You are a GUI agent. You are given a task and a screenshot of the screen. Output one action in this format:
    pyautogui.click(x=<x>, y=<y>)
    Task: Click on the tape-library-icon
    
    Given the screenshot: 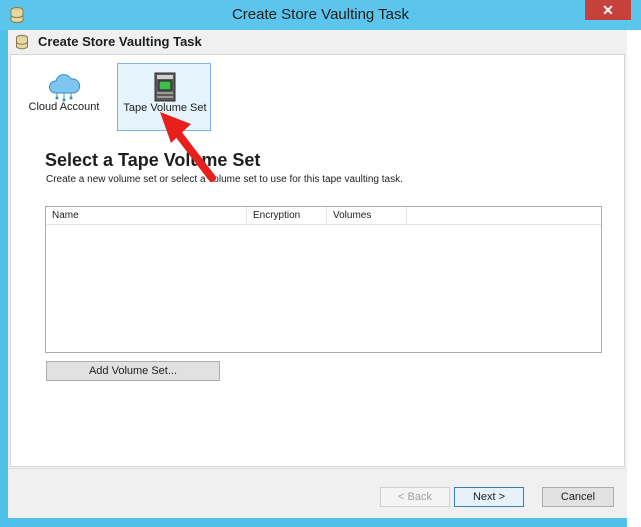 What is the action you would take?
    pyautogui.click(x=165, y=87)
    